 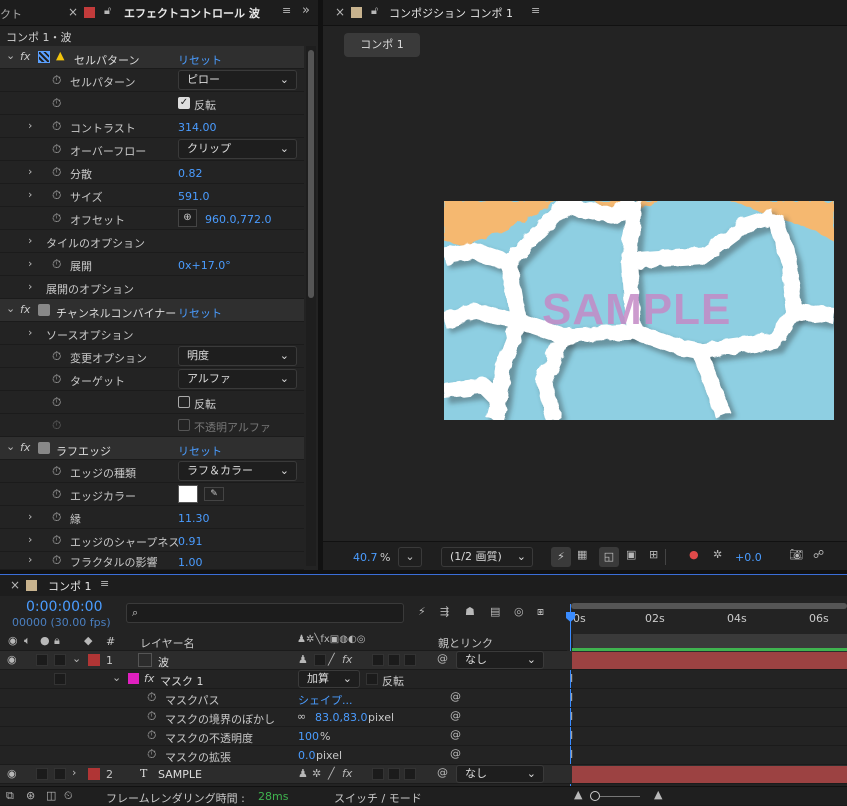 I want to click on modes-icon: ⊛, so click(x=30, y=795).